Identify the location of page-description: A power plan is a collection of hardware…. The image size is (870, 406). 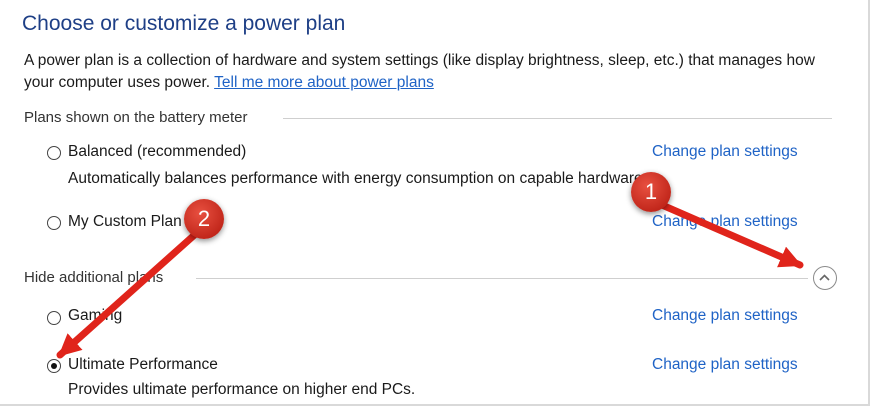
(424, 72).